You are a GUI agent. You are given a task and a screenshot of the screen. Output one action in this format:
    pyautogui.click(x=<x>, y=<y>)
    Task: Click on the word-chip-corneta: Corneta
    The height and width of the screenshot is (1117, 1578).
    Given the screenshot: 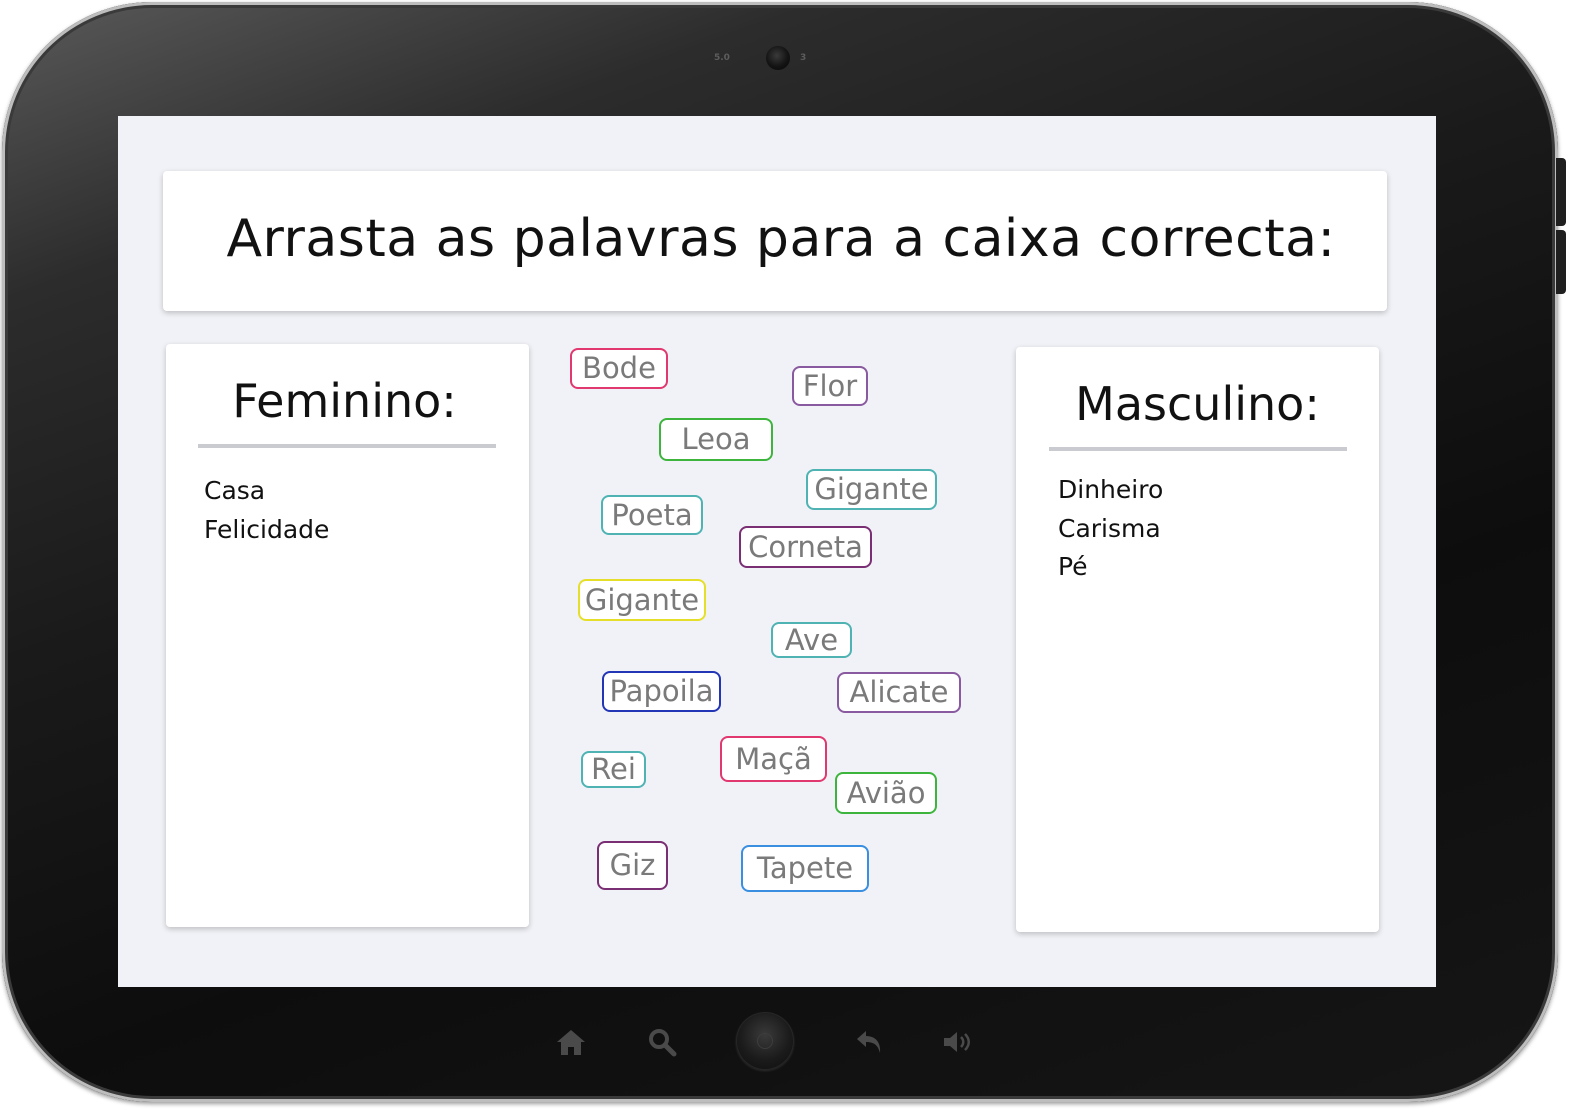 What is the action you would take?
    pyautogui.click(x=805, y=547)
    